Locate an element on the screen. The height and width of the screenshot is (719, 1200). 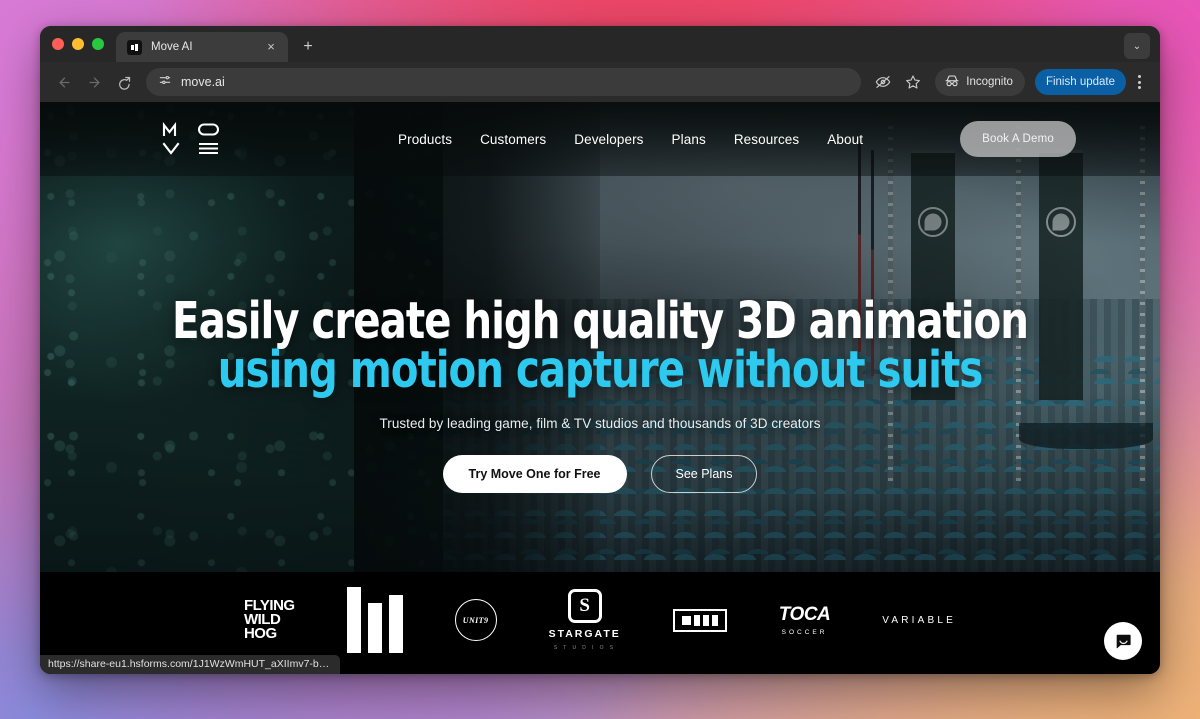
address-bar-url: move.ai is located at coordinates (203, 82).